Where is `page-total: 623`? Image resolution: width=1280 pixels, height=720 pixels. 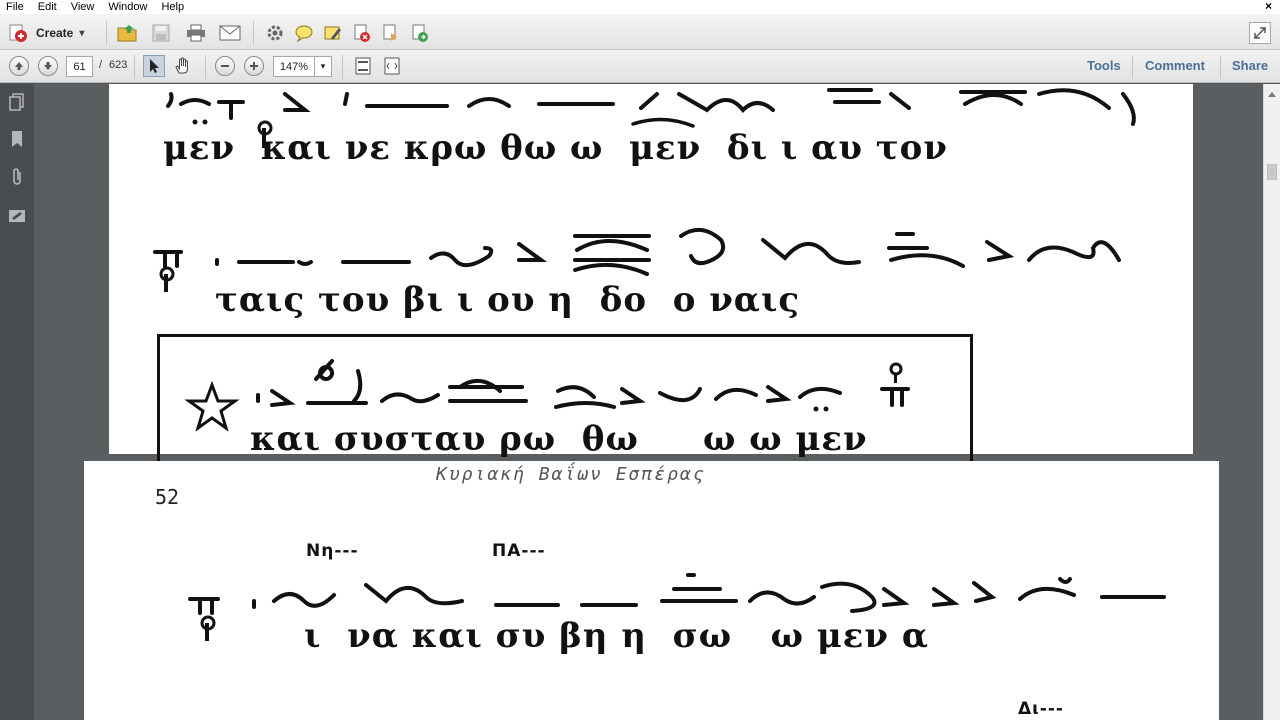
page-total: 623 is located at coordinates (118, 65).